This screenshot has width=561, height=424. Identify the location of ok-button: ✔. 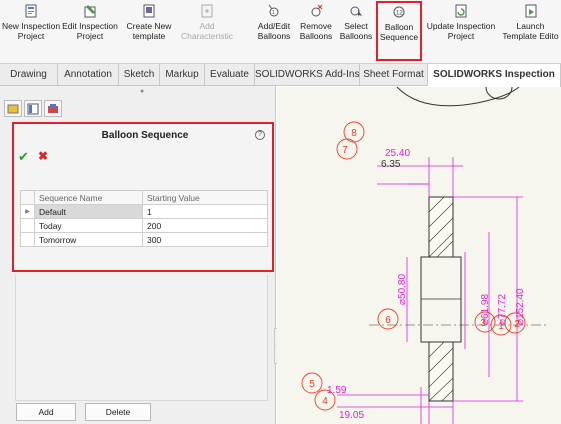
(23, 157).